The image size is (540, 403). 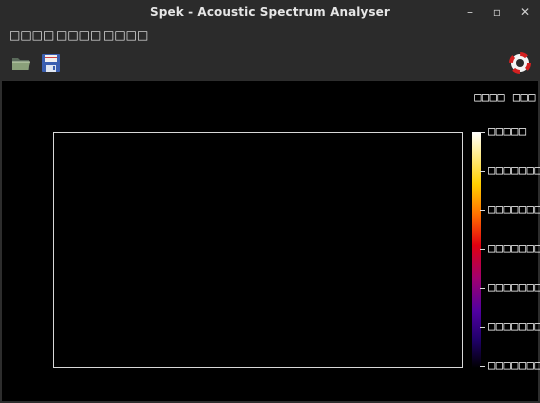 I want to click on open-button, so click(x=21, y=63).